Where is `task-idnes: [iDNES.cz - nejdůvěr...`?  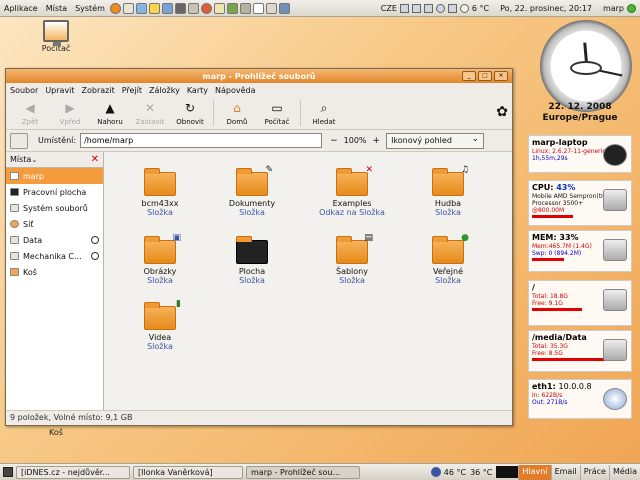 task-idnes: [iDNES.cz - nejdůvěr... is located at coordinates (73, 472).